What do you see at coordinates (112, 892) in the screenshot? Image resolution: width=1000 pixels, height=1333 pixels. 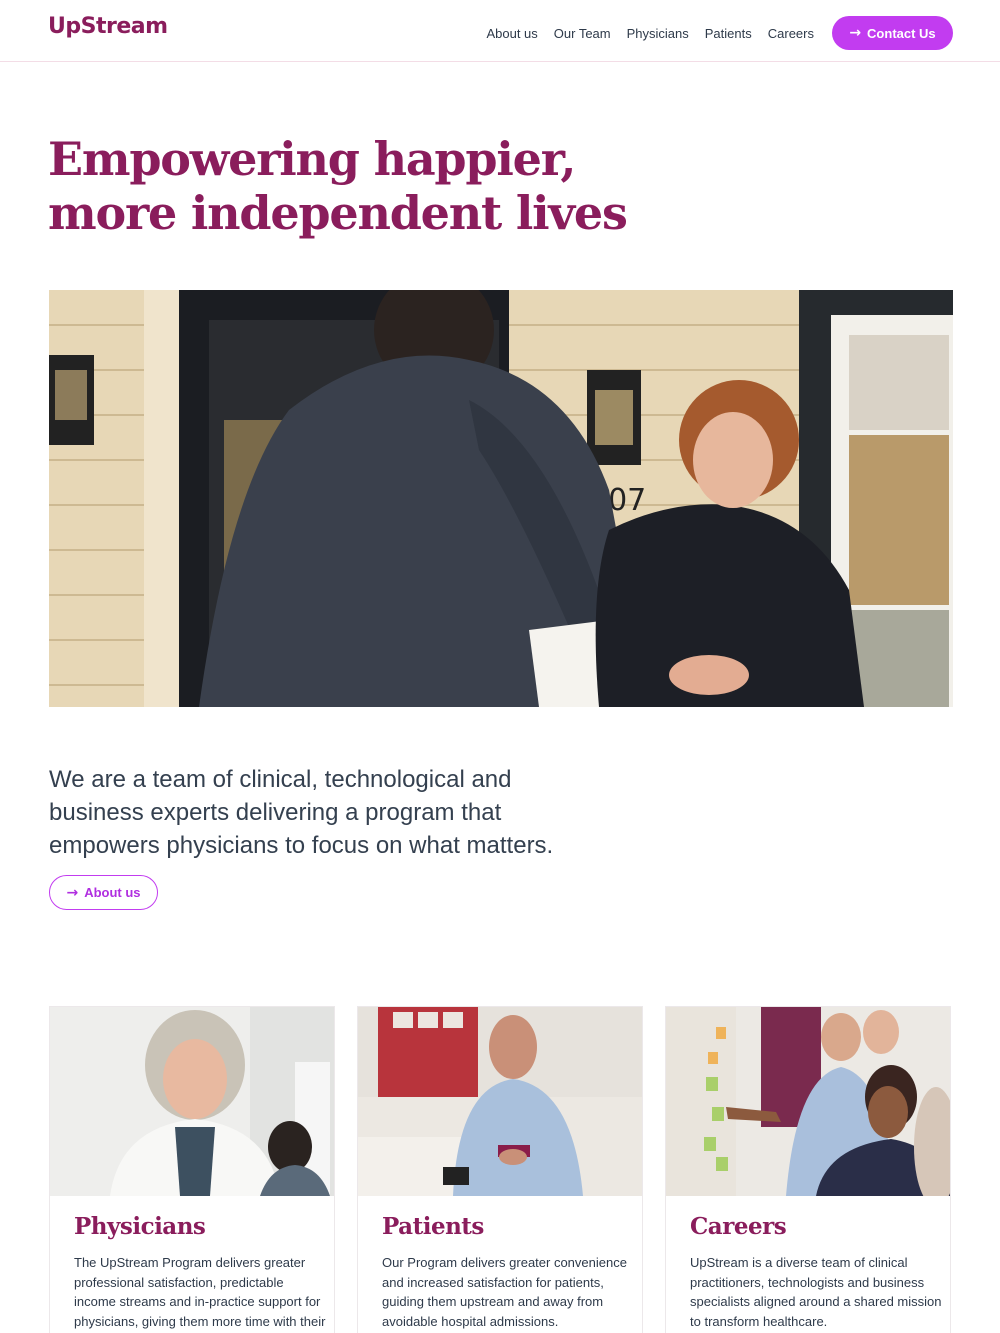 I see `about-us-label: About us` at bounding box center [112, 892].